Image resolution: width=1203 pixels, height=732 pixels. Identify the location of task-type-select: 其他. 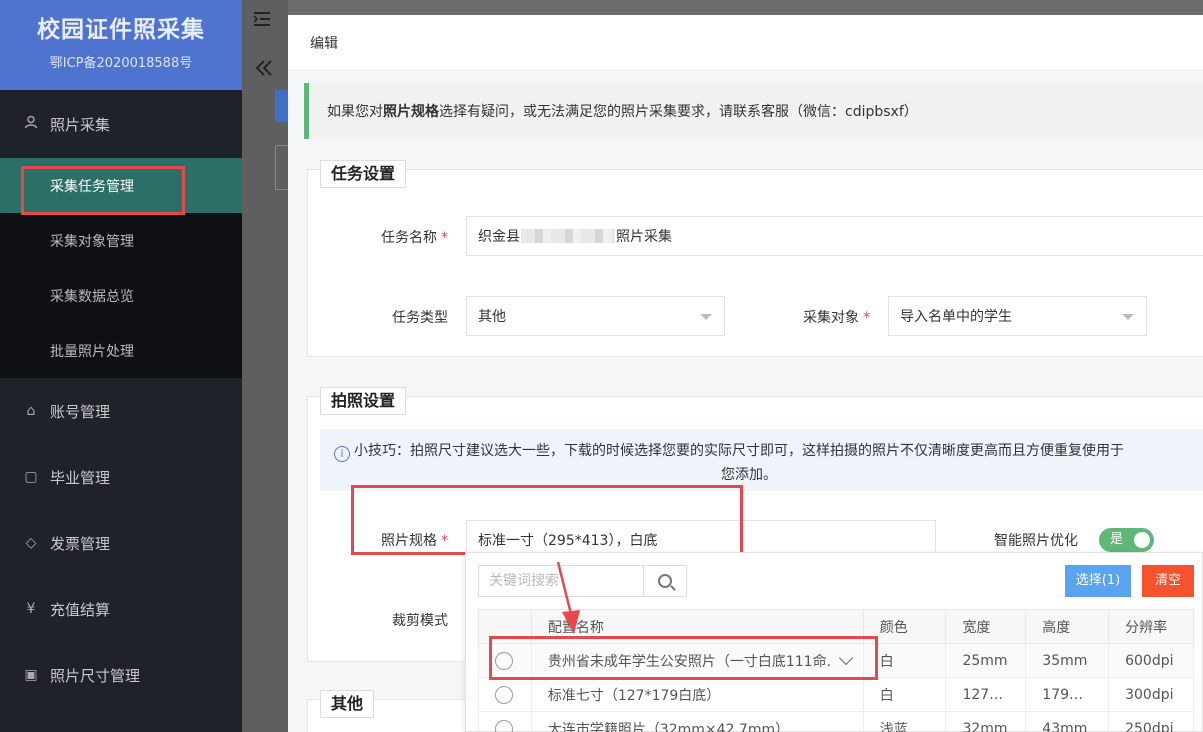
(595, 316).